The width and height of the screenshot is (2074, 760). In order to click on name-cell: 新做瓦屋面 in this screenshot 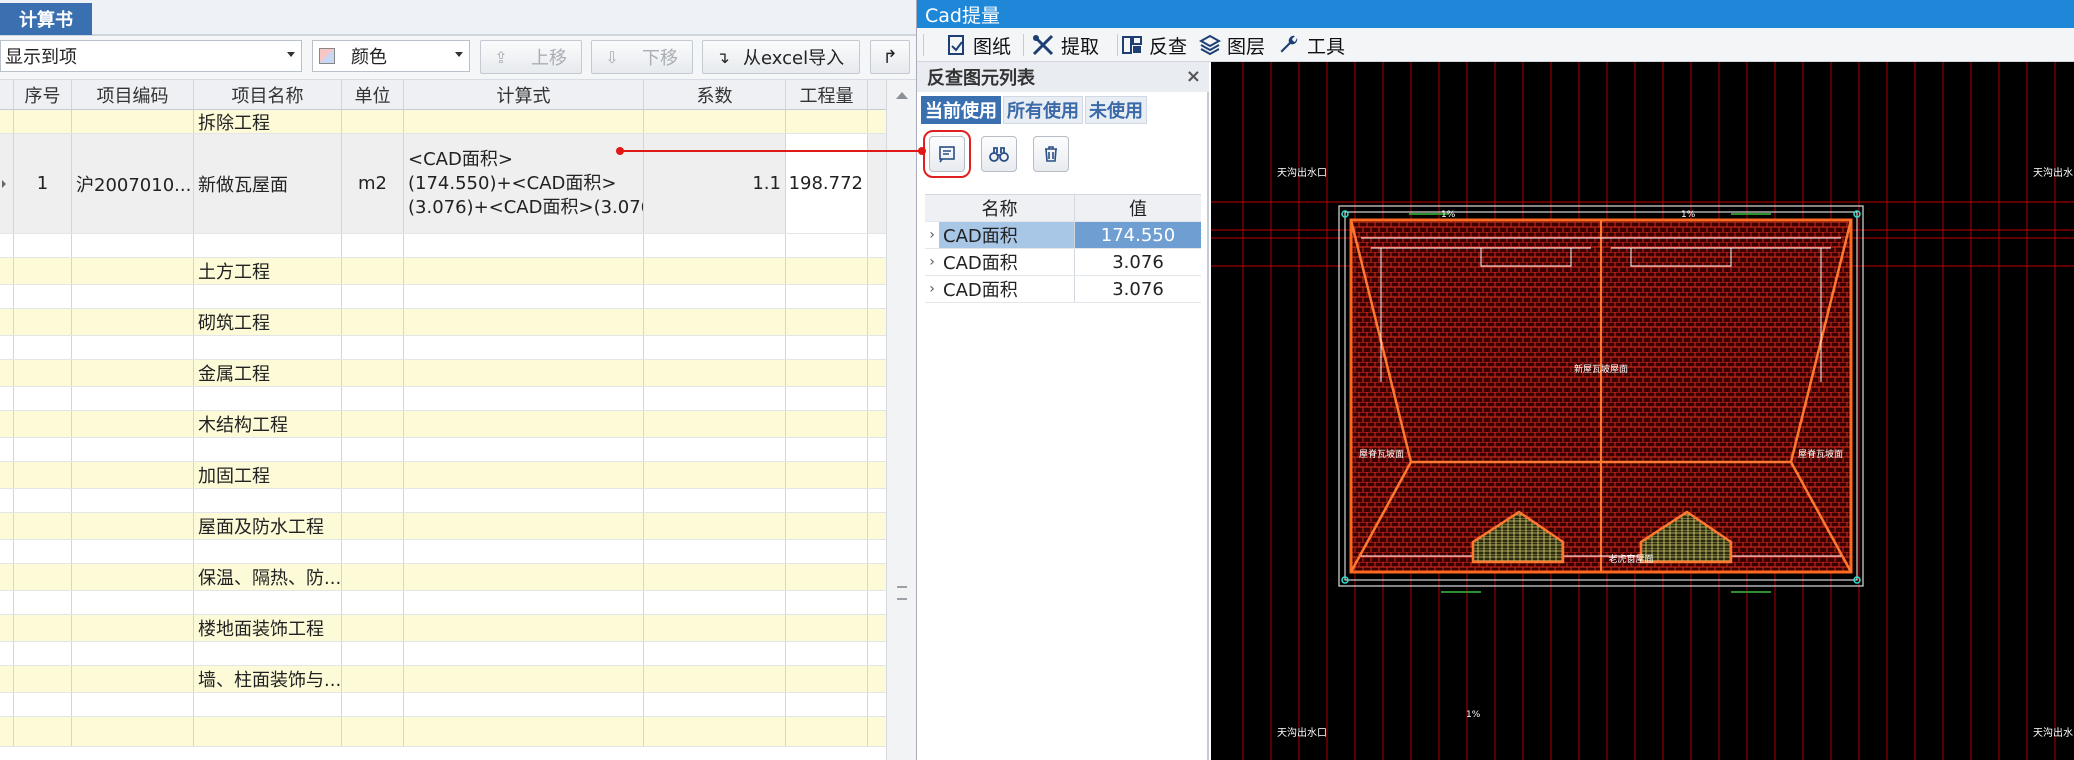, I will do `click(243, 185)`.